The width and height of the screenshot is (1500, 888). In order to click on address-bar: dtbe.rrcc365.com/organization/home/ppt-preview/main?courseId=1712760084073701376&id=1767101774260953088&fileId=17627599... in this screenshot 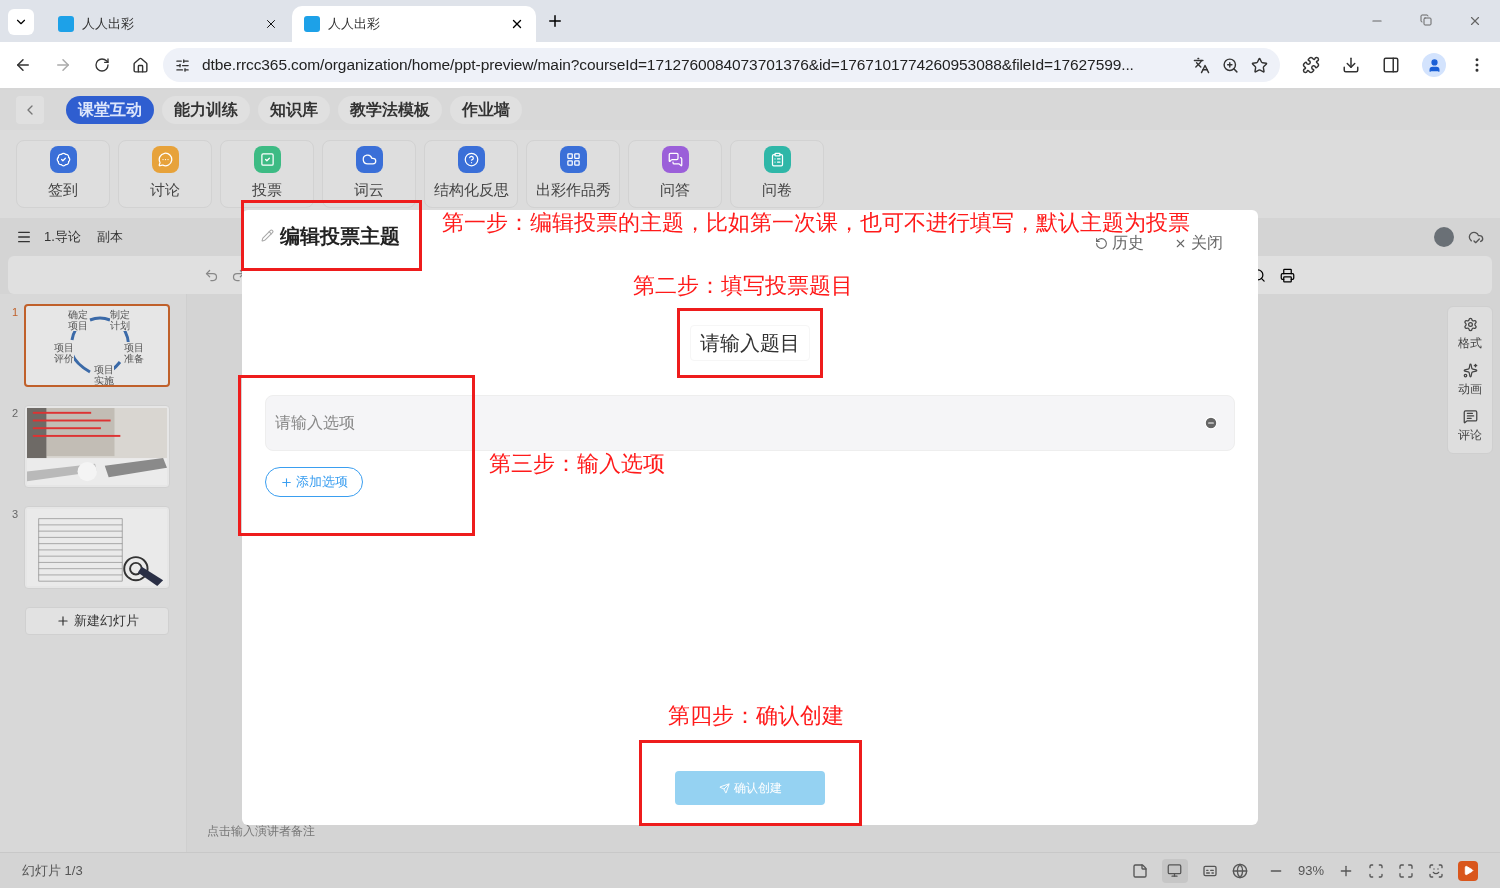, I will do `click(721, 65)`.